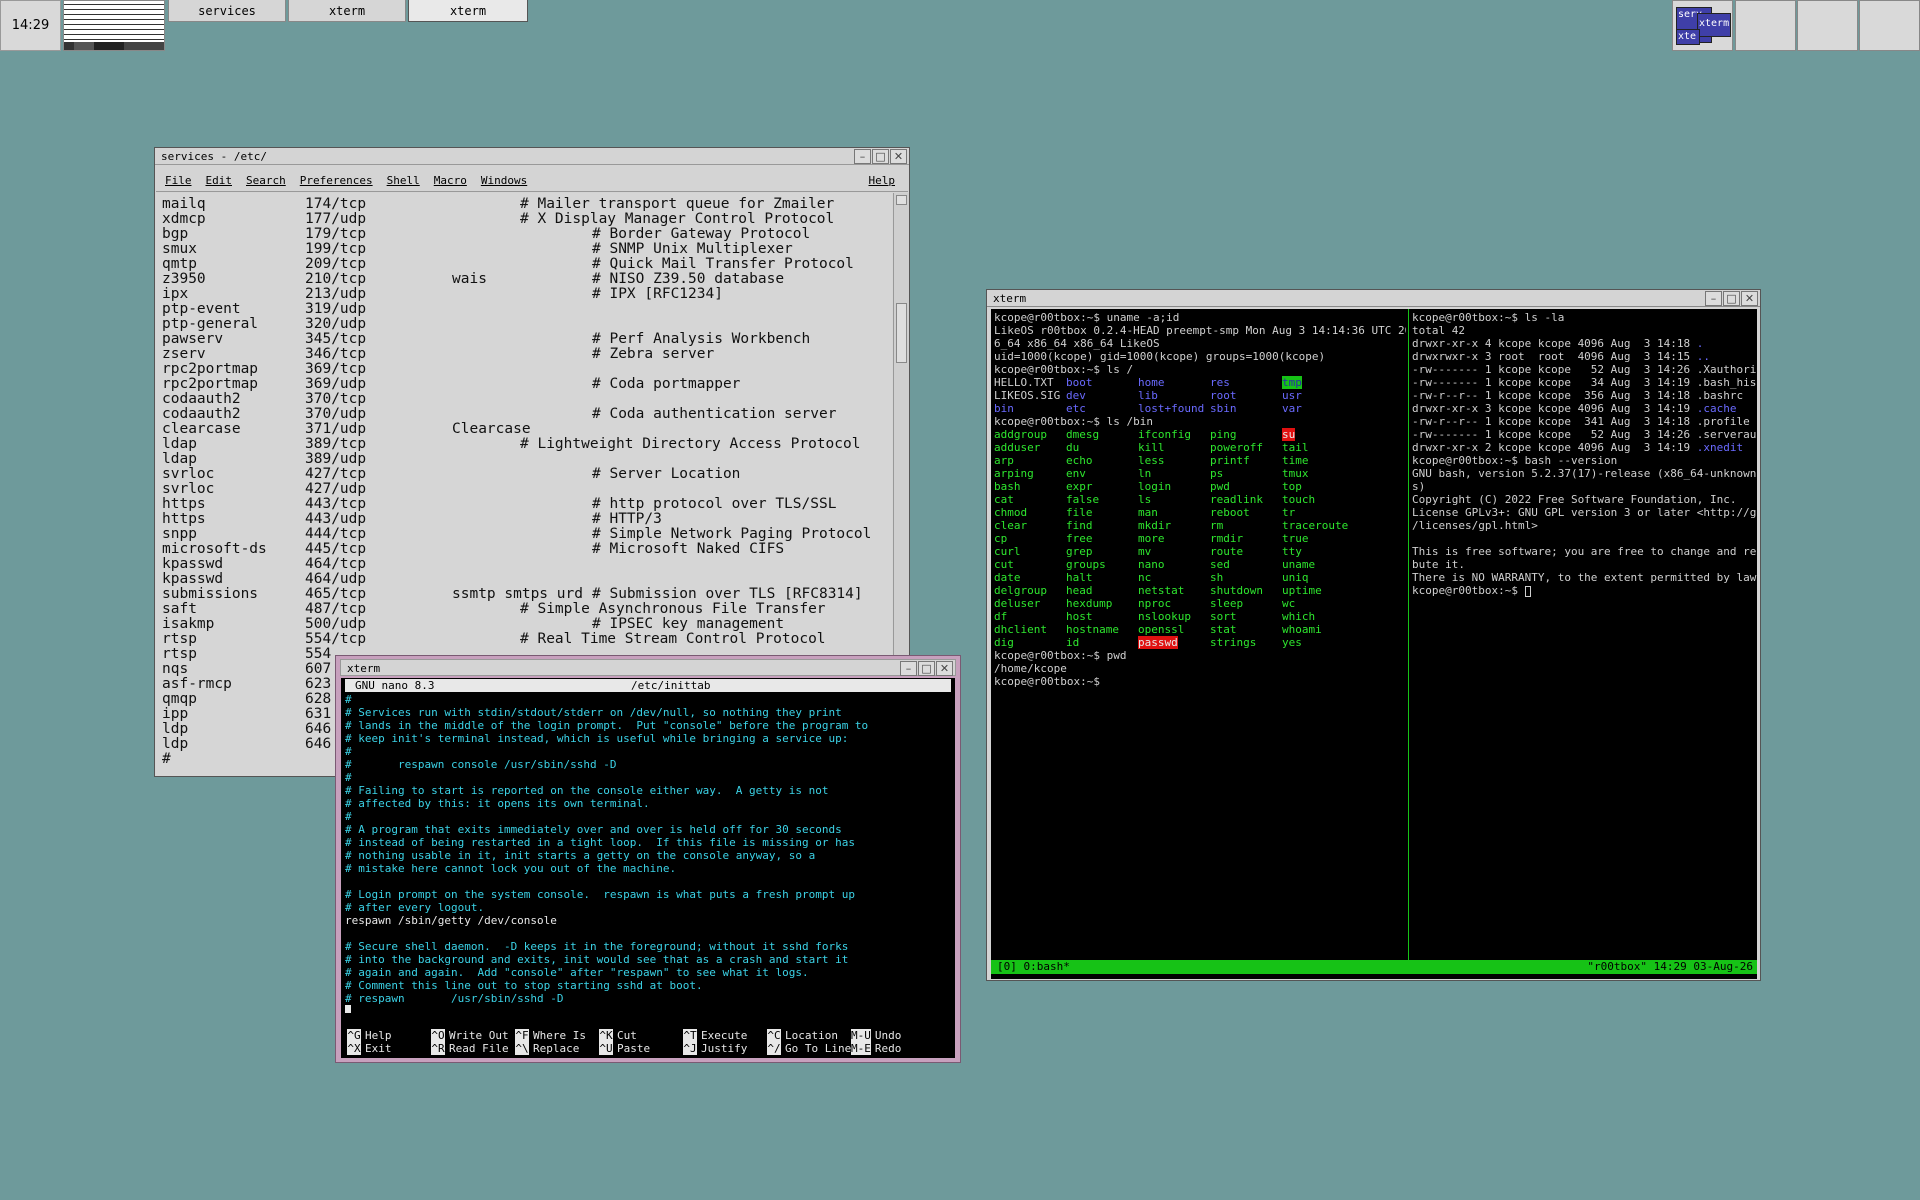  What do you see at coordinates (624, 1048) in the screenshot?
I see `nano-shortcut: ^U Paste` at bounding box center [624, 1048].